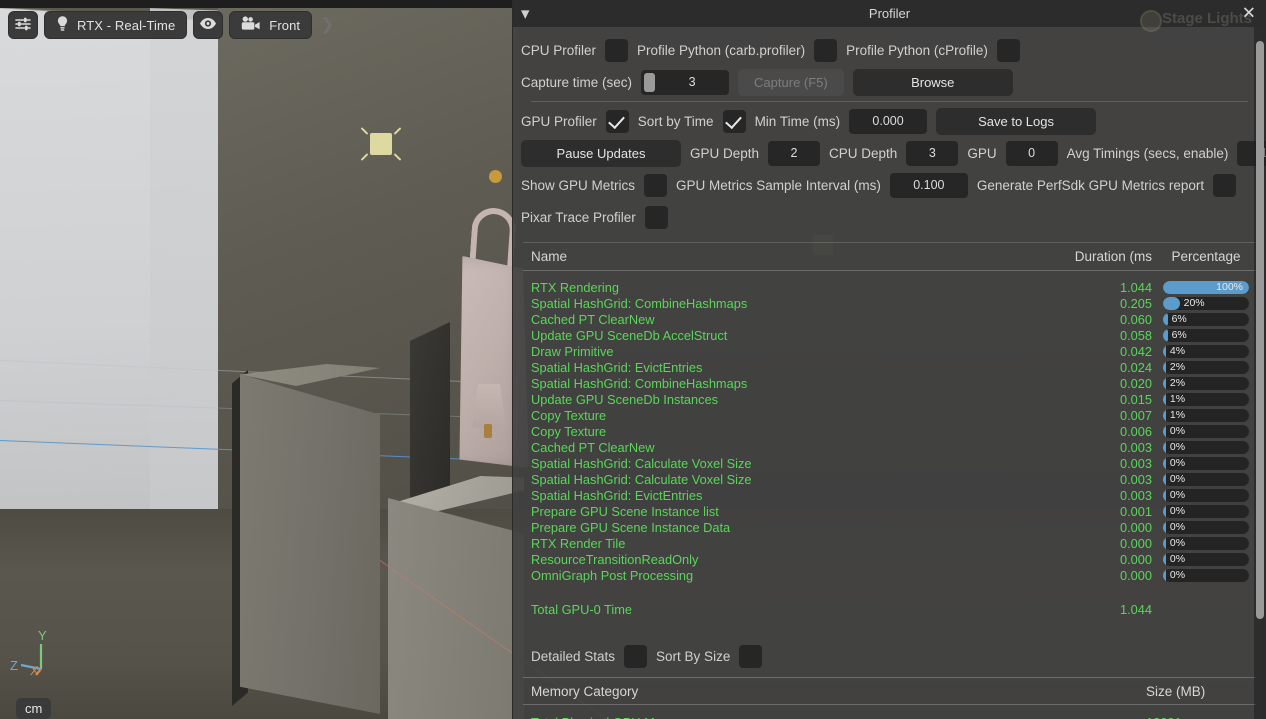 The width and height of the screenshot is (1266, 719). I want to click on axis-gizmo: Y Z X, so click(43, 656).